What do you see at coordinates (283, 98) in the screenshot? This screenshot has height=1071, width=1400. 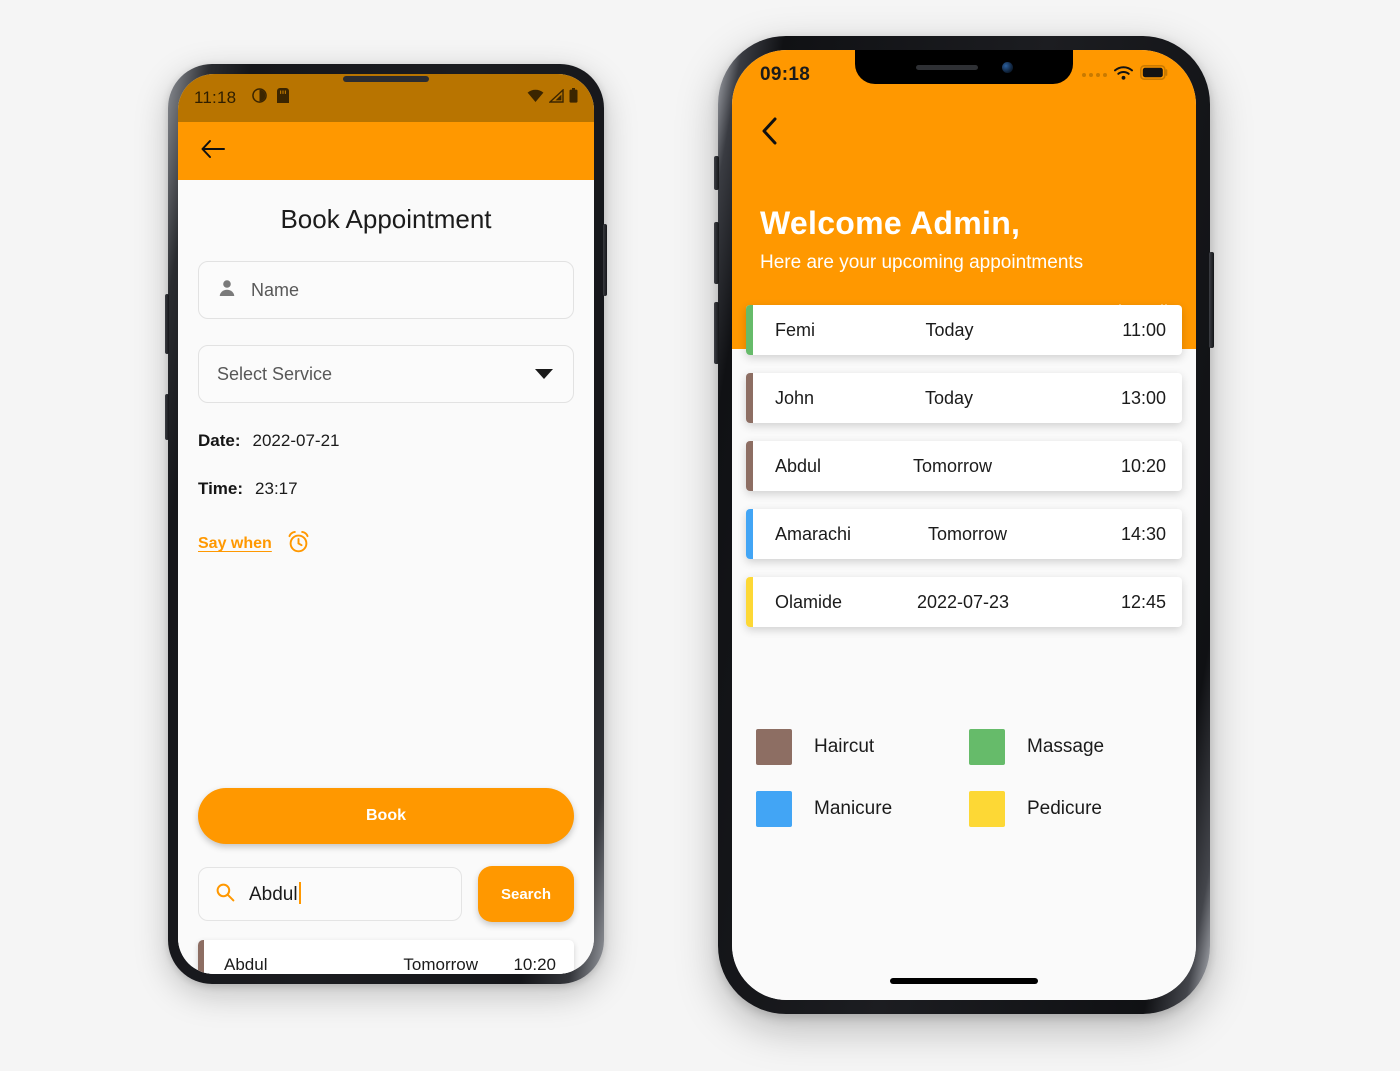 I see `sd-card-icon` at bounding box center [283, 98].